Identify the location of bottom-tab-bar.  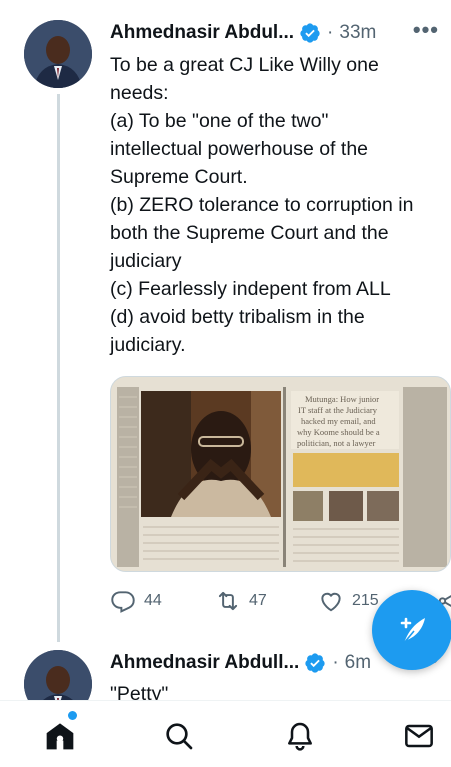
(225, 733).